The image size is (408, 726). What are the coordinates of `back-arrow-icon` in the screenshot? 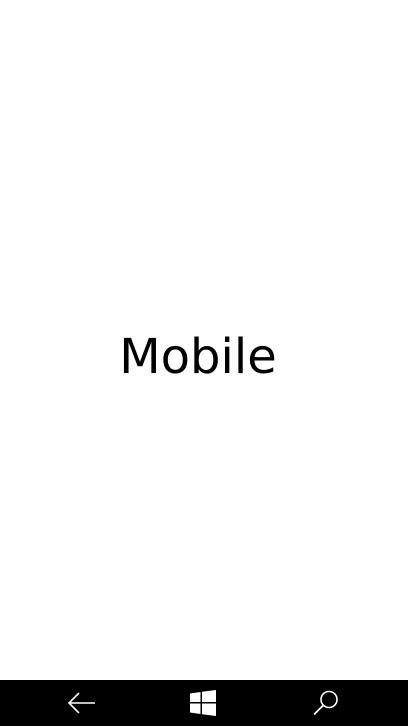 It's located at (81, 703).